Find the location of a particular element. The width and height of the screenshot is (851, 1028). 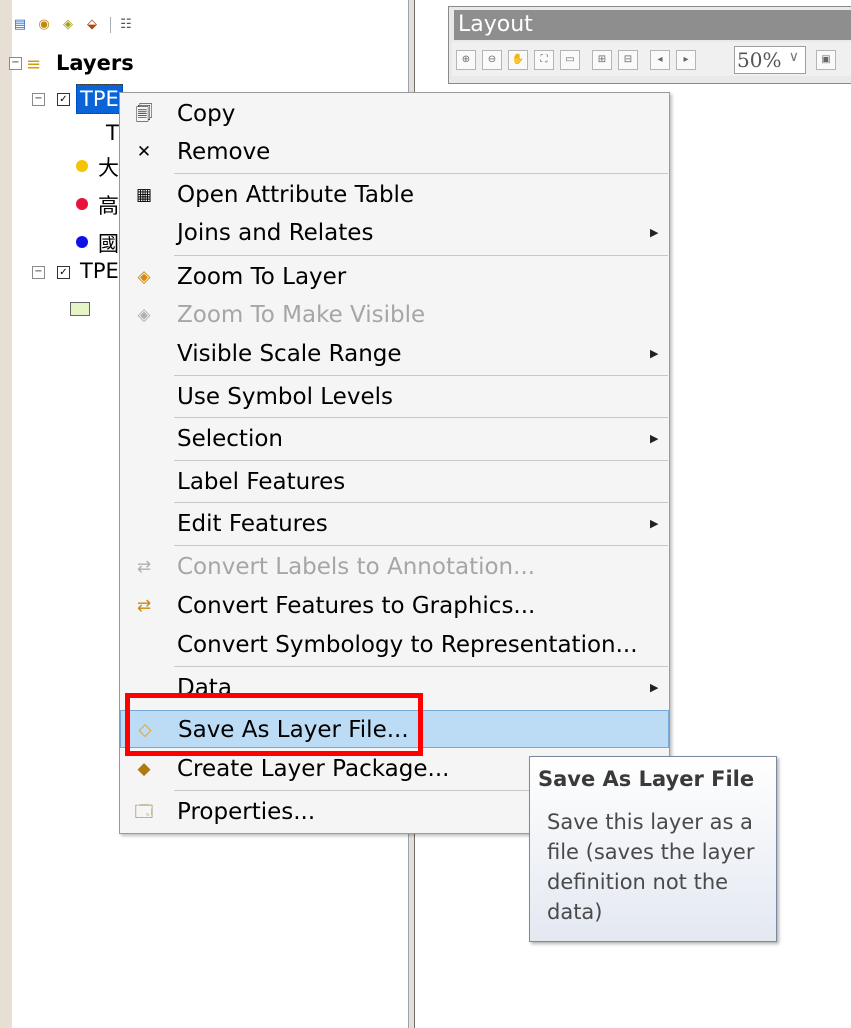

legend-class-3-label: 國 is located at coordinates (108, 244).